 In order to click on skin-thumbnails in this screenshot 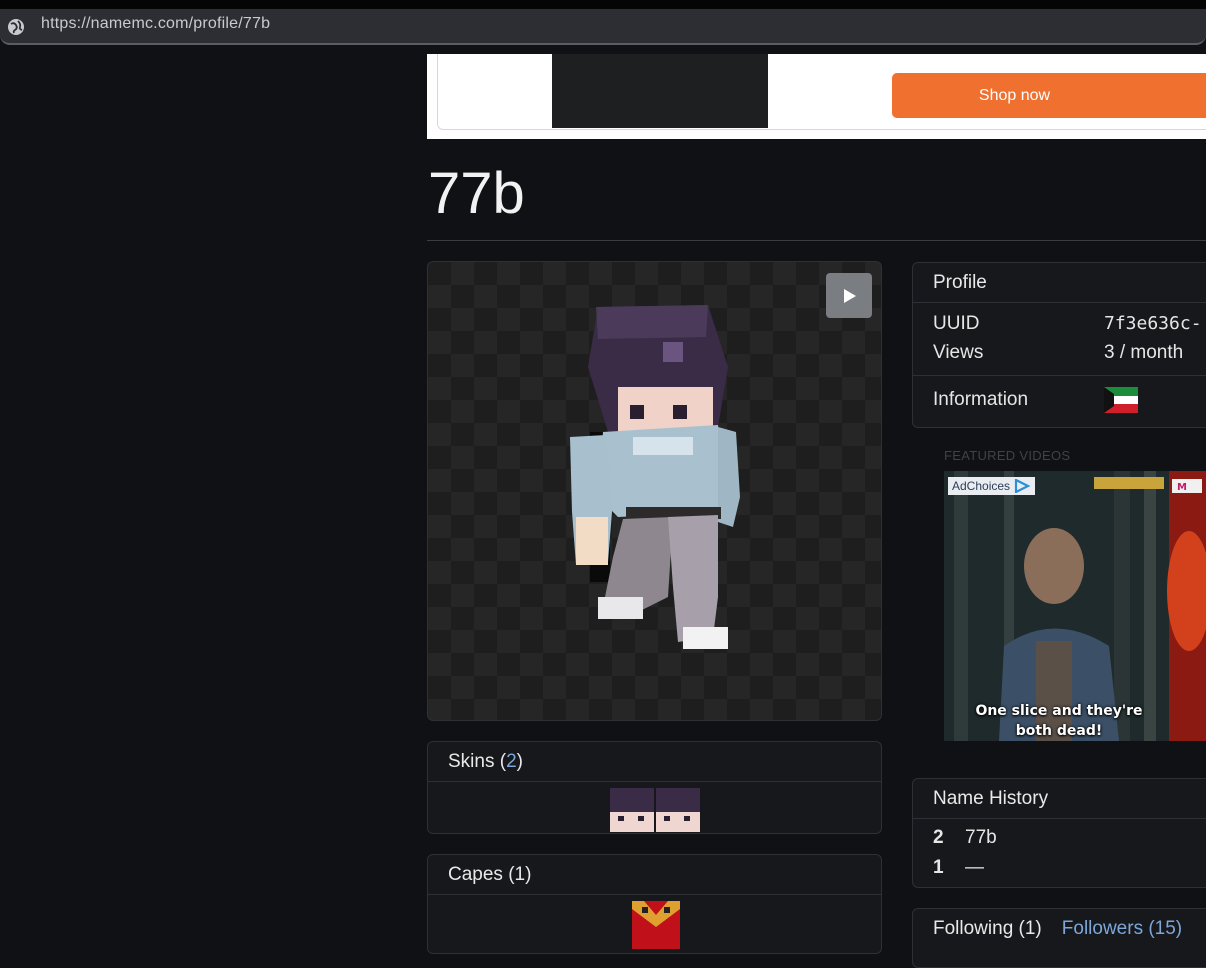, I will do `click(656, 810)`.